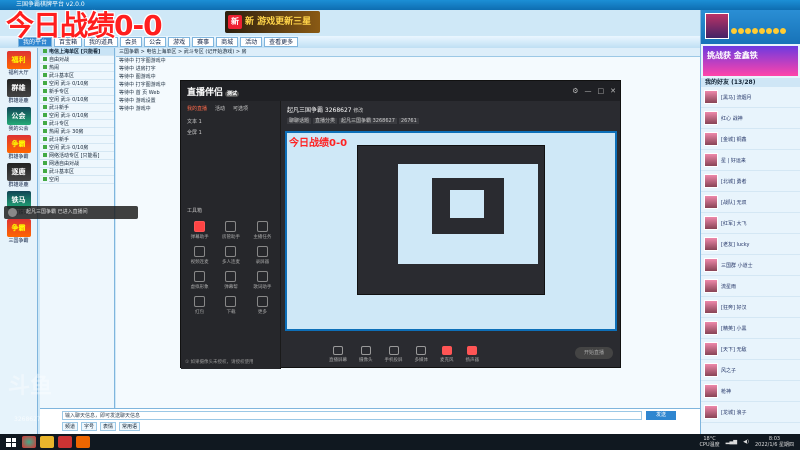 The width and height of the screenshot is (800, 450). What do you see at coordinates (47, 442) in the screenshot?
I see `file-explorer-icon` at bounding box center [47, 442].